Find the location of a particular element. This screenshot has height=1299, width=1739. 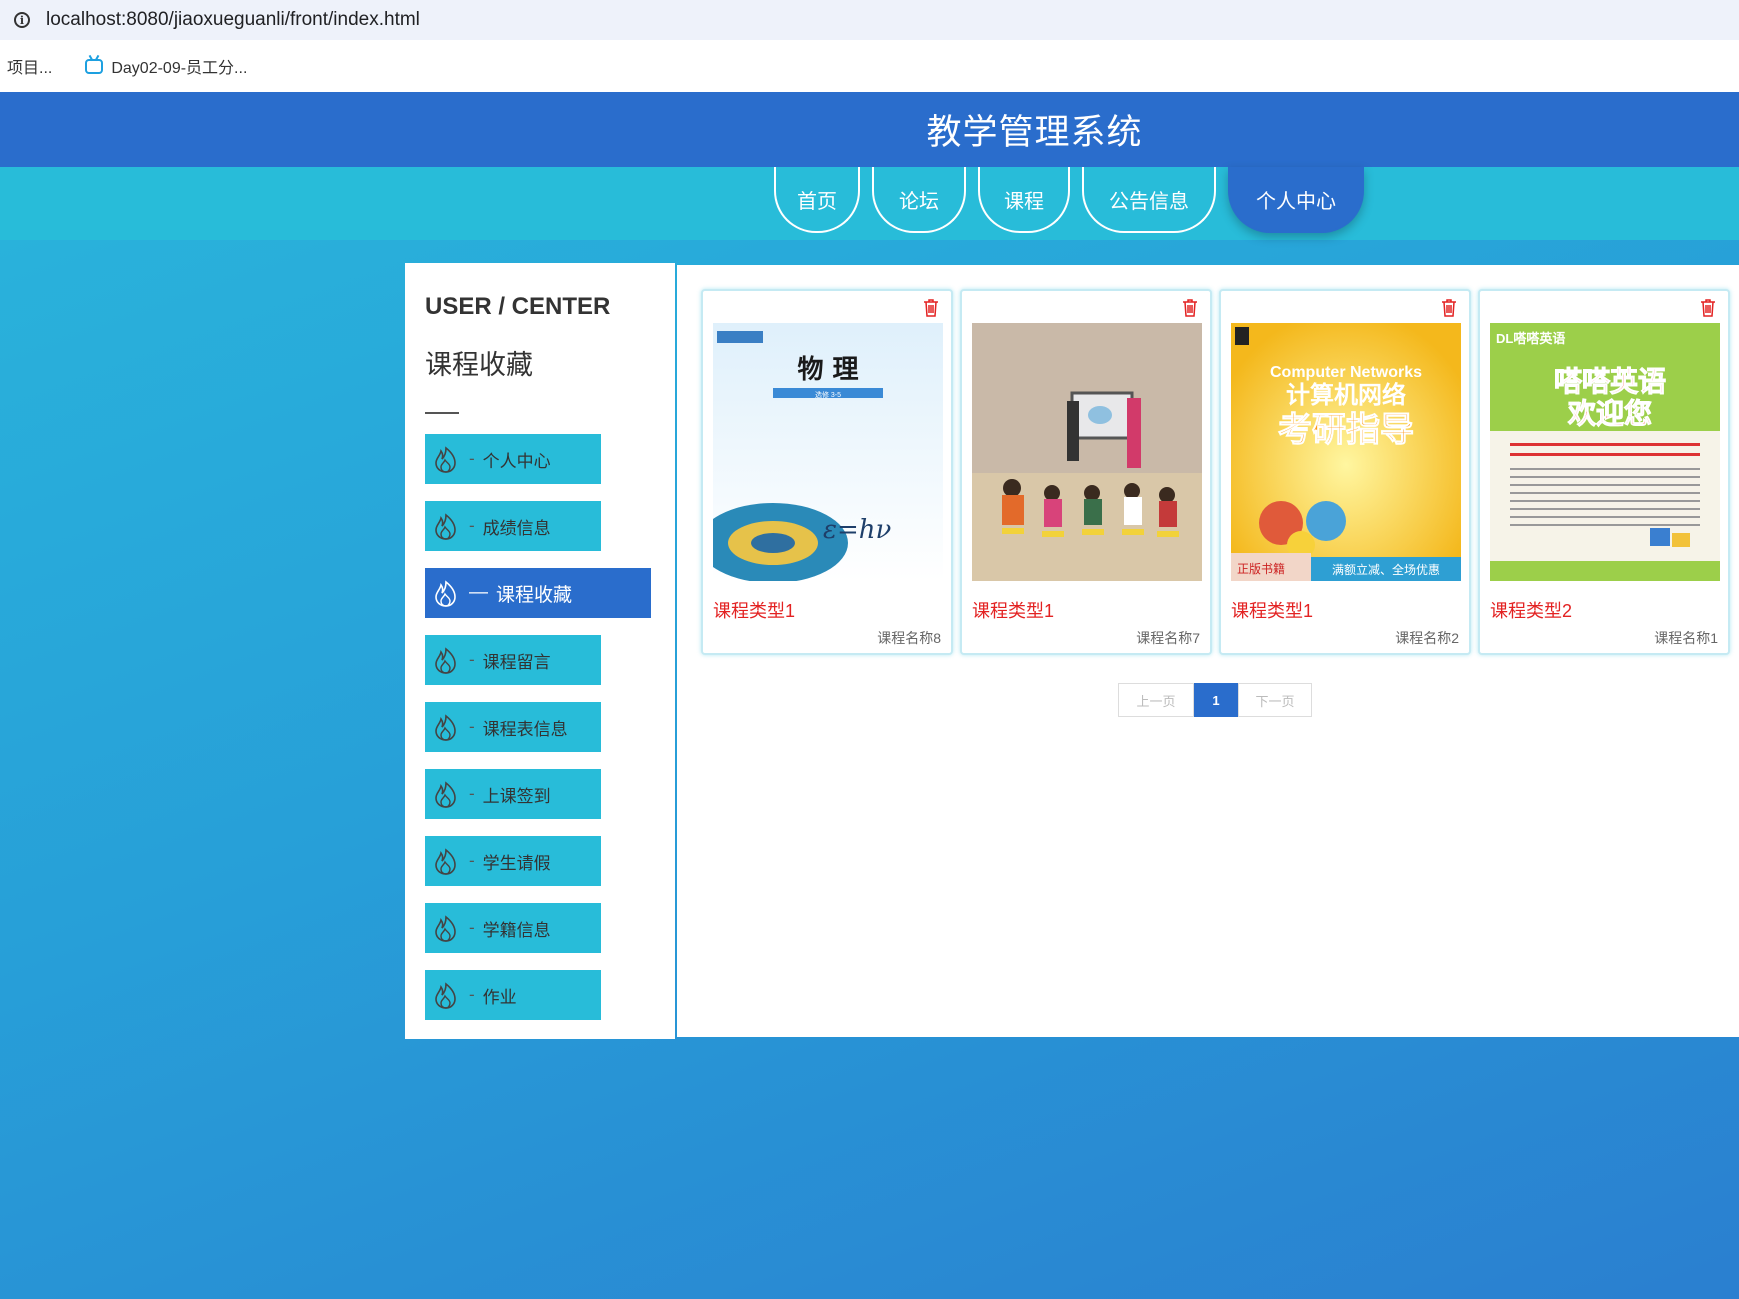

course-image: 物 理 选修 3-5 ε=hν is located at coordinates (828, 452).